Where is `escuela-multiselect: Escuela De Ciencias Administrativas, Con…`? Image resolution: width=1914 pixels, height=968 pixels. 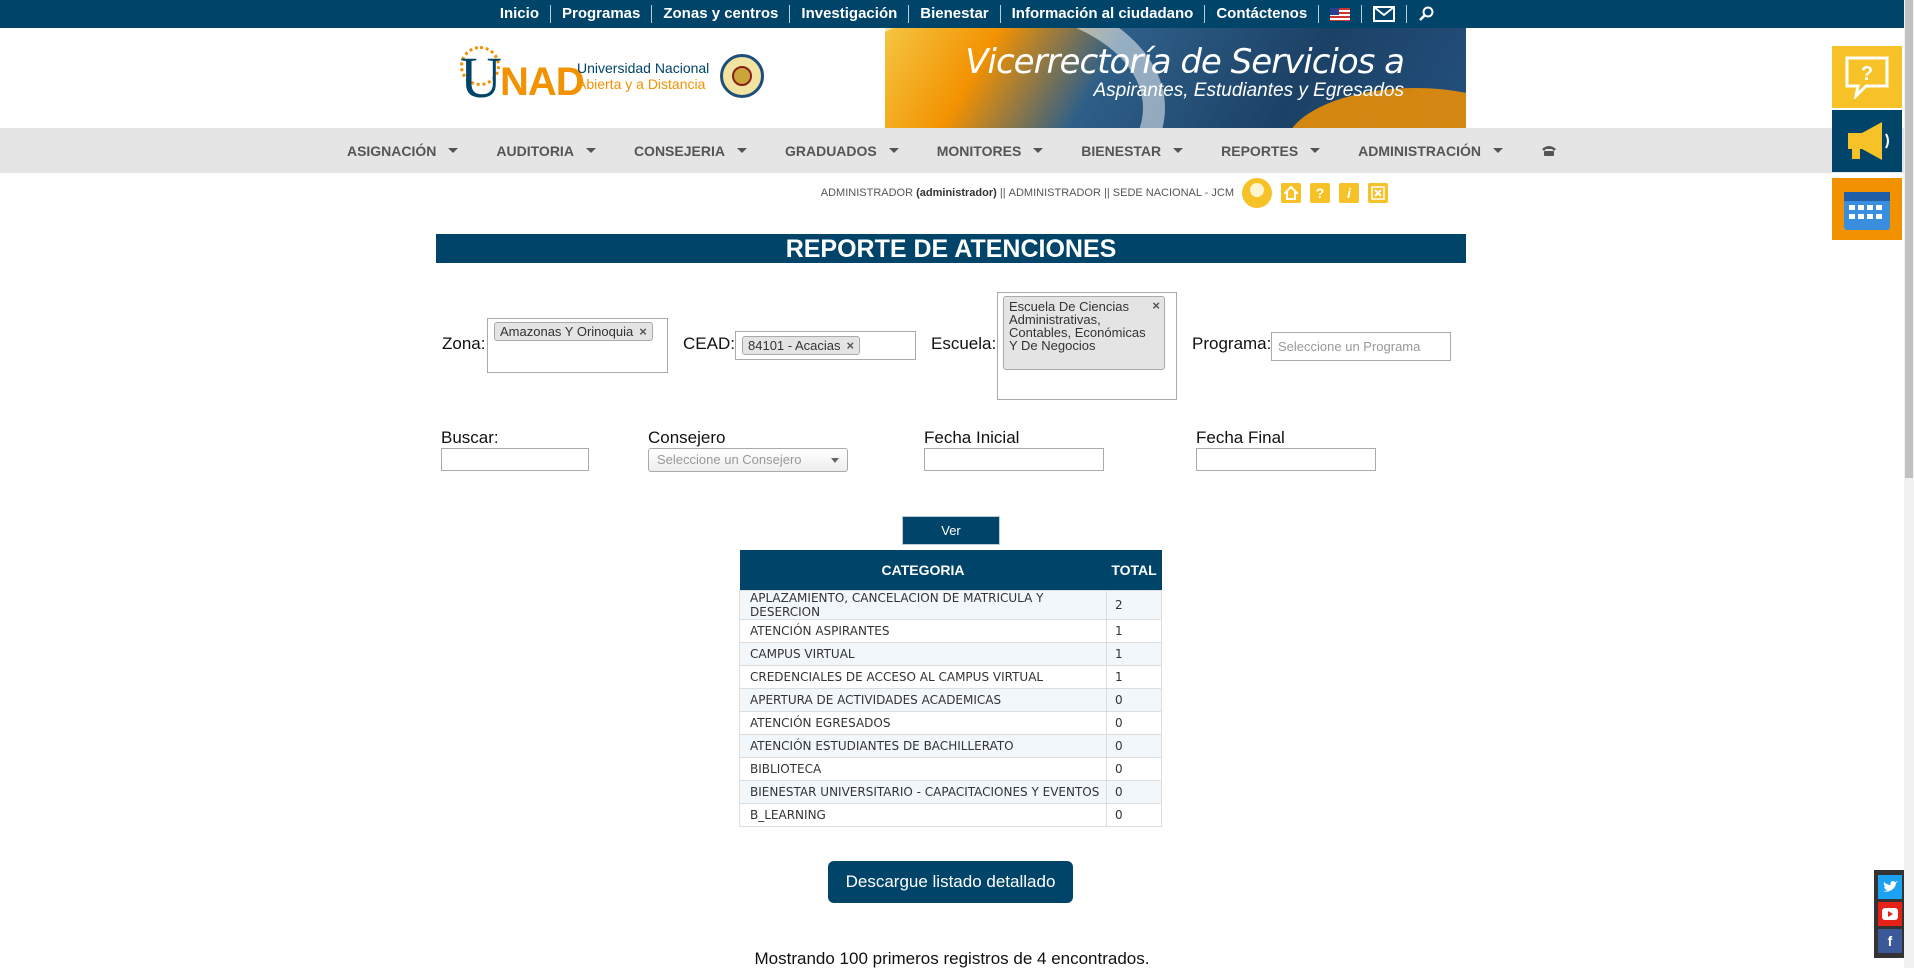
escuela-multiselect: Escuela De Ciencias Administrativas, Con… is located at coordinates (1087, 346).